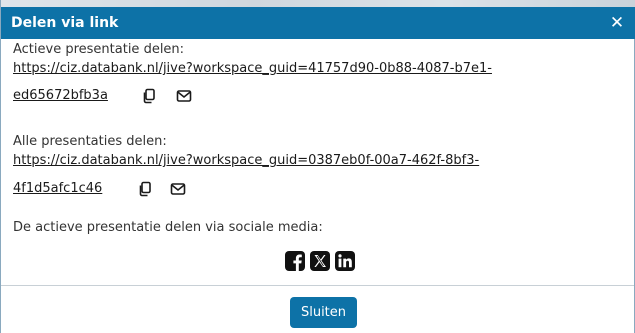 Image resolution: width=635 pixels, height=333 pixels. Describe the element at coordinates (323, 312) in the screenshot. I see `close-button: Sluiten` at that location.